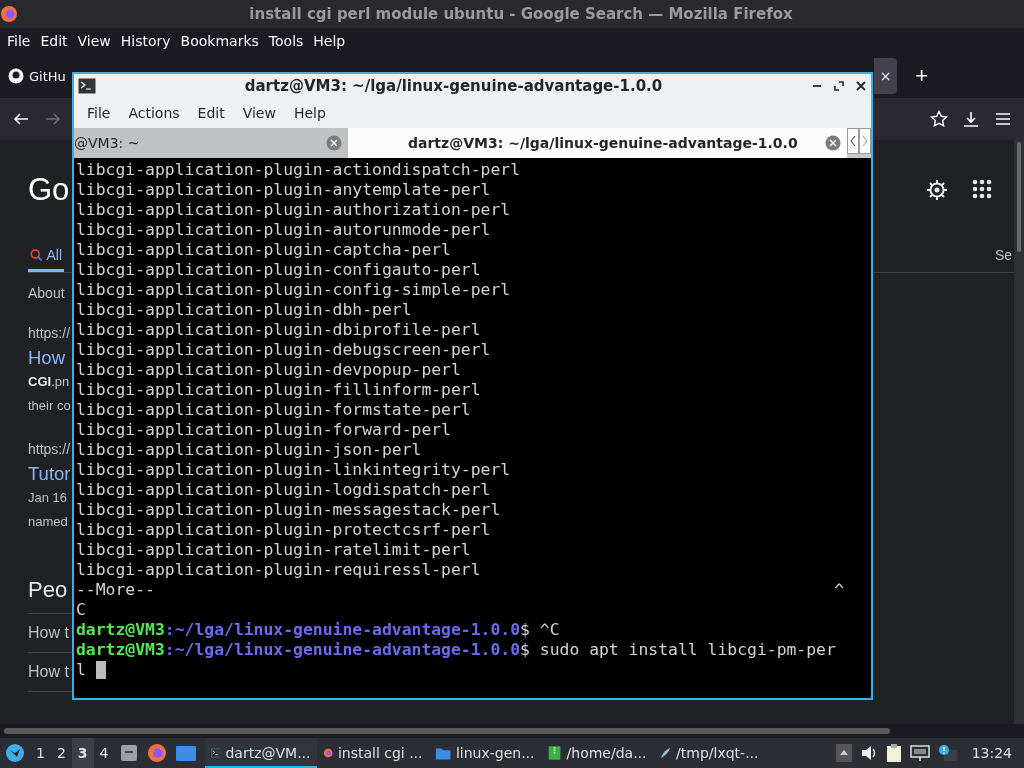 The image size is (1024, 768). Describe the element at coordinates (298, 170) in the screenshot. I see `terminal-line: libcgi-application-plugin-actiondispatch-perl` at that location.